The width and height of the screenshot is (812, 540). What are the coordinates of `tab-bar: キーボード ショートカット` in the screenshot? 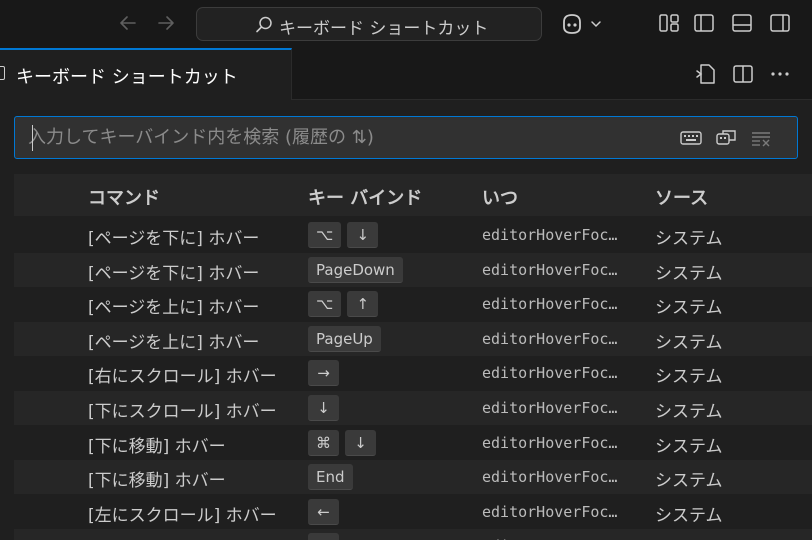 It's located at (406, 74).